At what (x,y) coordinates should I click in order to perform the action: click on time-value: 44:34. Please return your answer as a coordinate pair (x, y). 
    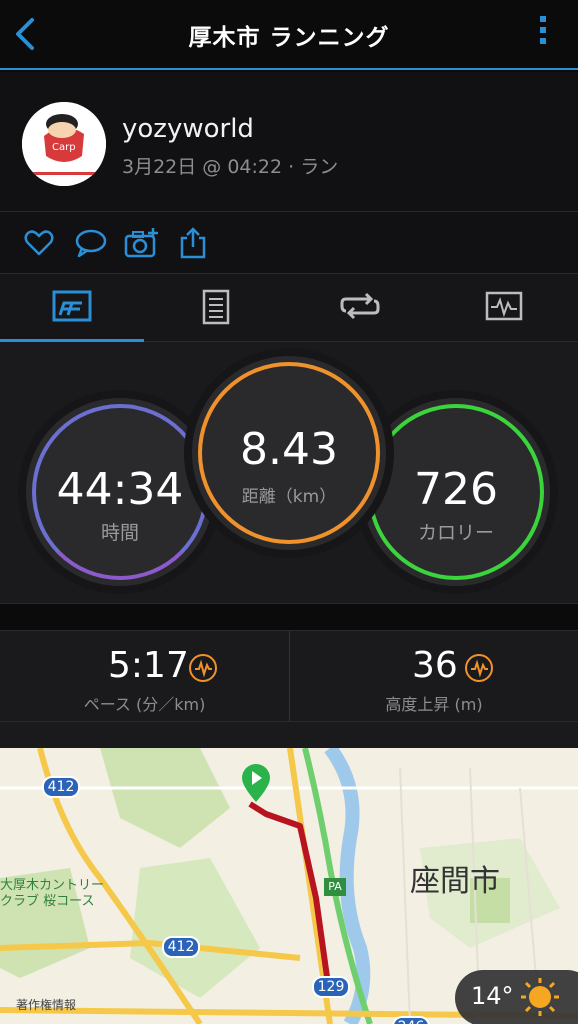
    Looking at the image, I should click on (120, 489).